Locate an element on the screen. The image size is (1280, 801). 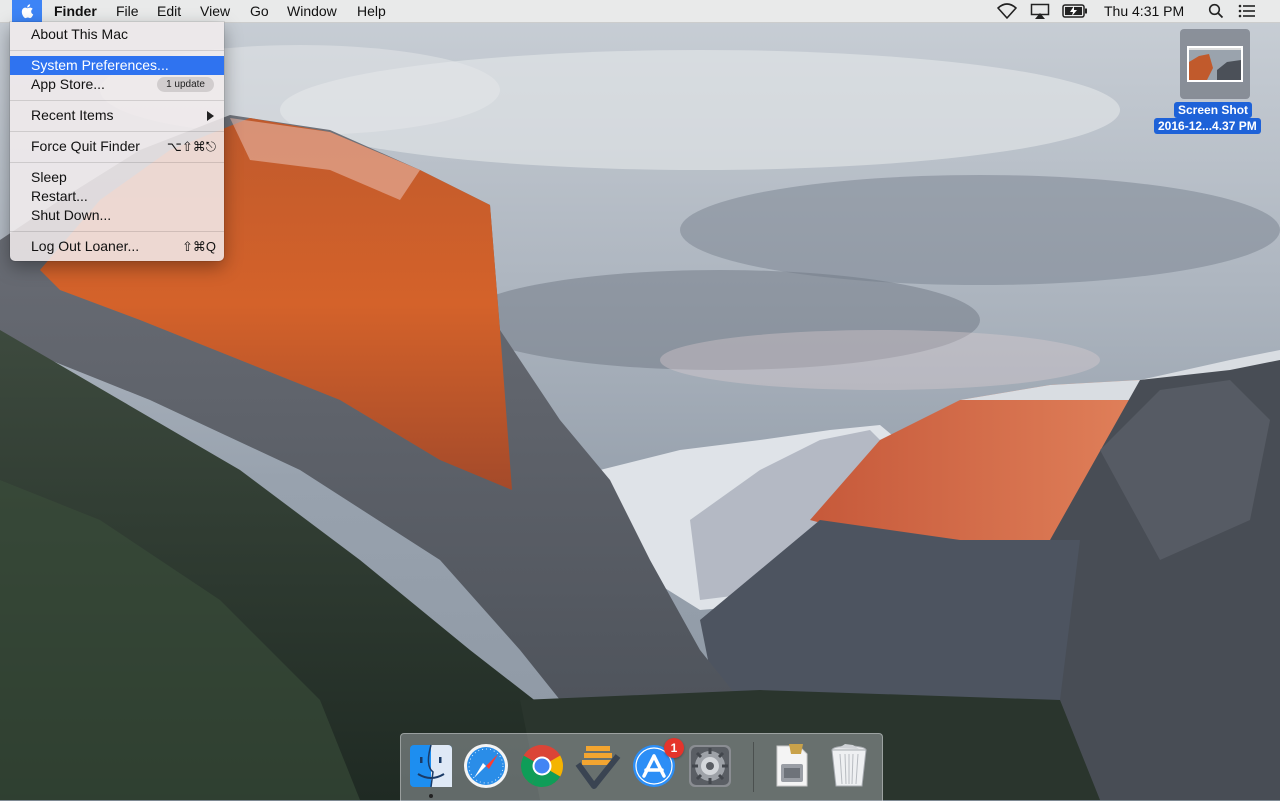
submenu-arrow-icon is located at coordinates (210, 116).